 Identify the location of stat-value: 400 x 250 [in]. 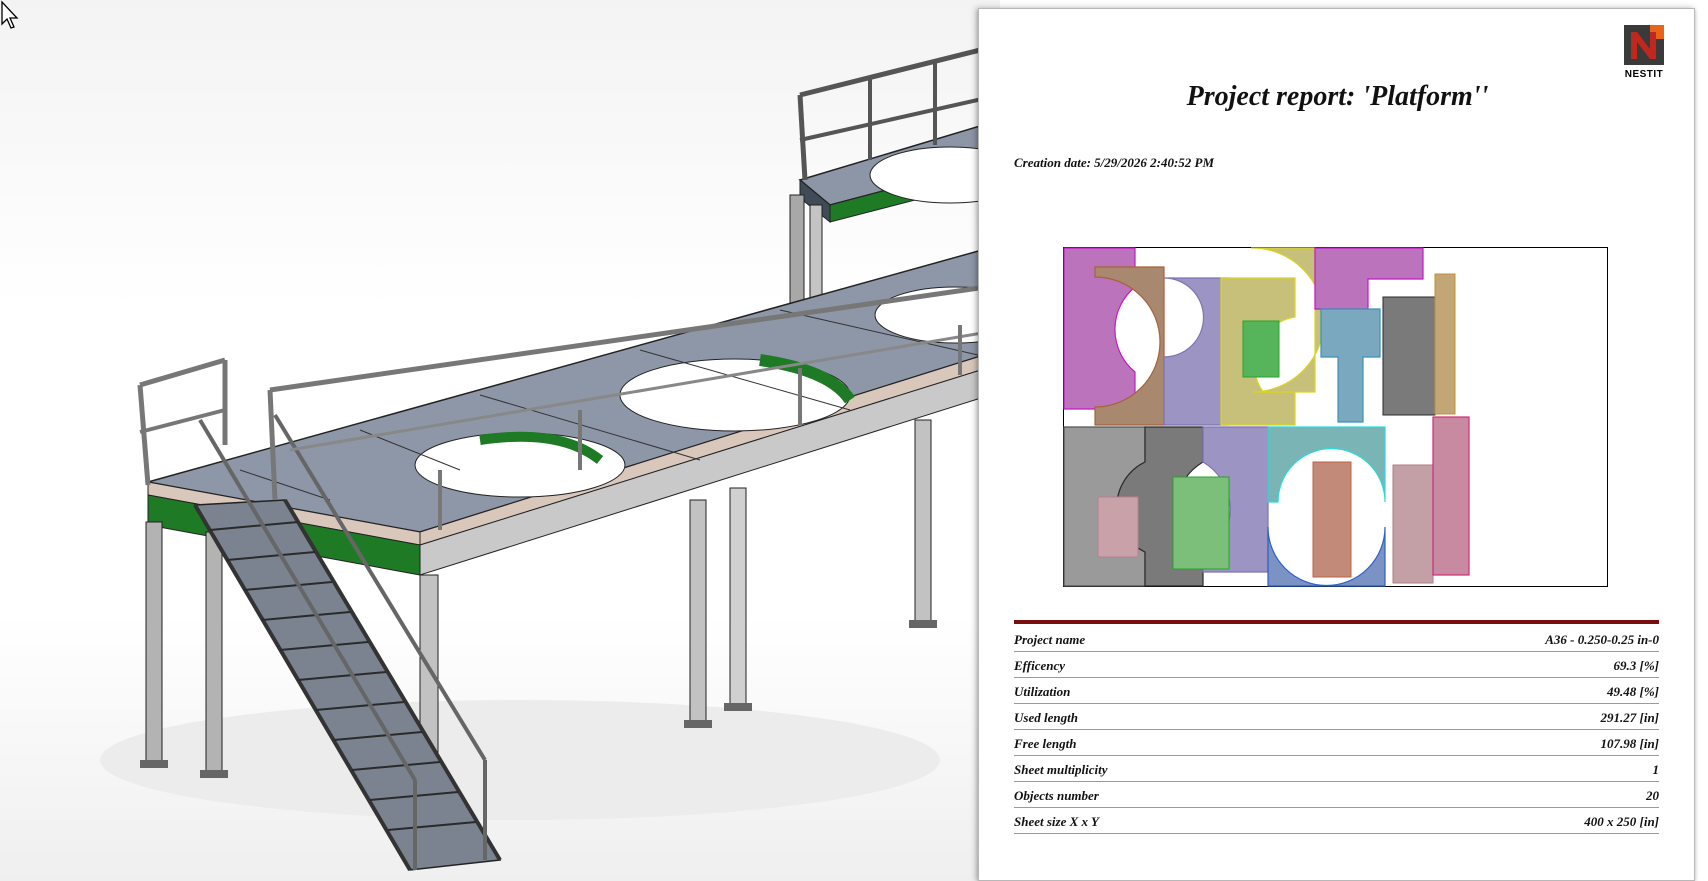
(1621, 821).